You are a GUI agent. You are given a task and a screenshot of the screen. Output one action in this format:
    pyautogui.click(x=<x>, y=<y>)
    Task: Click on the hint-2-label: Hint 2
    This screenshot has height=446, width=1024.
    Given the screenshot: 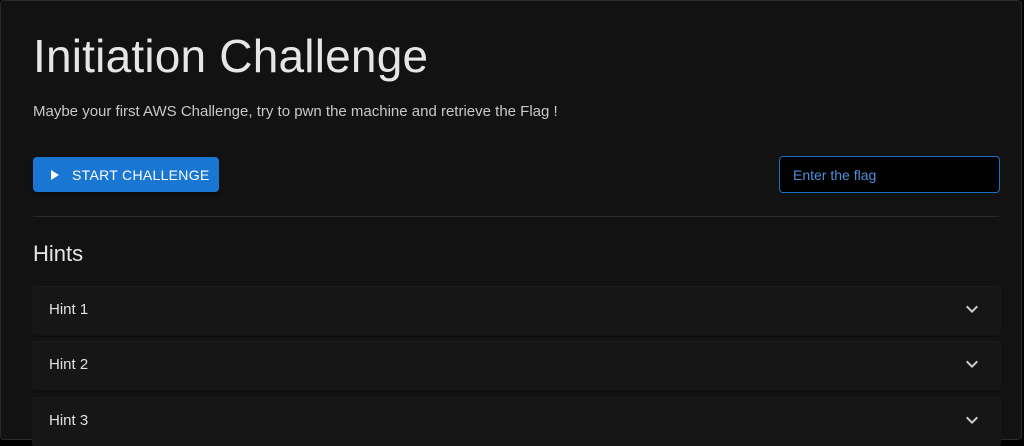 What is the action you would take?
    pyautogui.click(x=69, y=364)
    